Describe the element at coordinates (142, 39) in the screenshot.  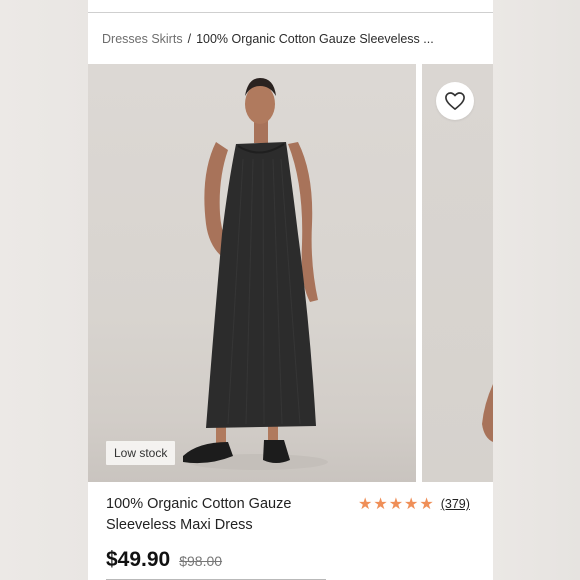
I see `breadcrumb-category-link: Dresses Skirts` at that location.